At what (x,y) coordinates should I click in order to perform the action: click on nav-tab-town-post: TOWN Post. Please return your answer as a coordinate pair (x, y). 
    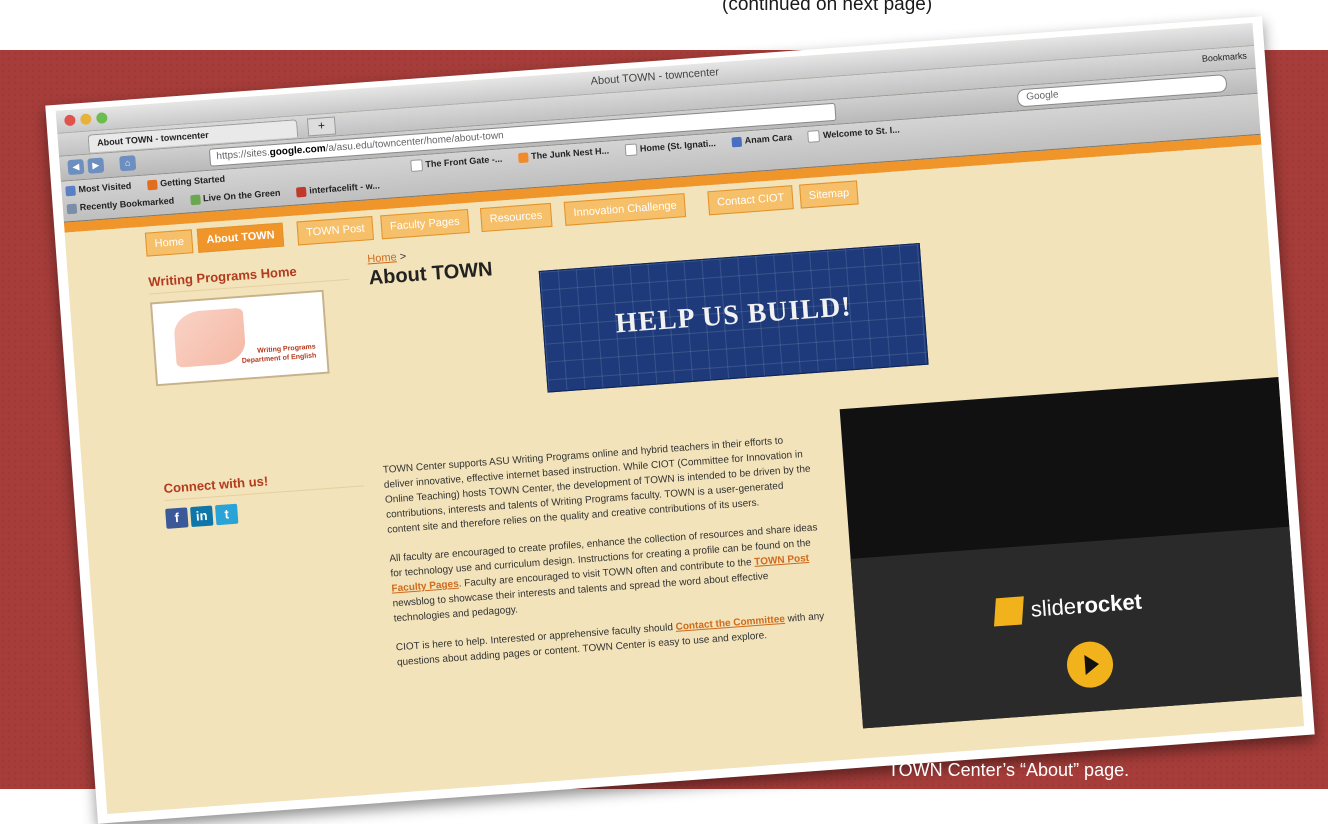
    Looking at the image, I should click on (335, 230).